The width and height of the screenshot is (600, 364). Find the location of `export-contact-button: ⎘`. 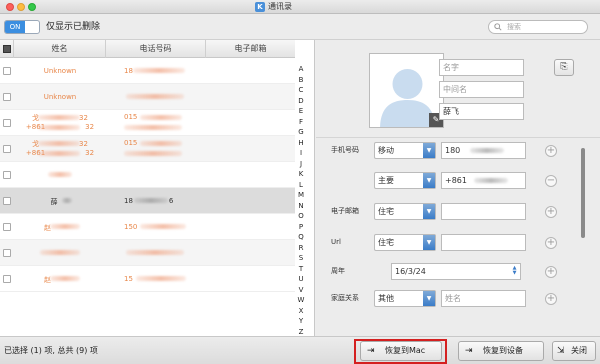

export-contact-button: ⎘ is located at coordinates (564, 67).